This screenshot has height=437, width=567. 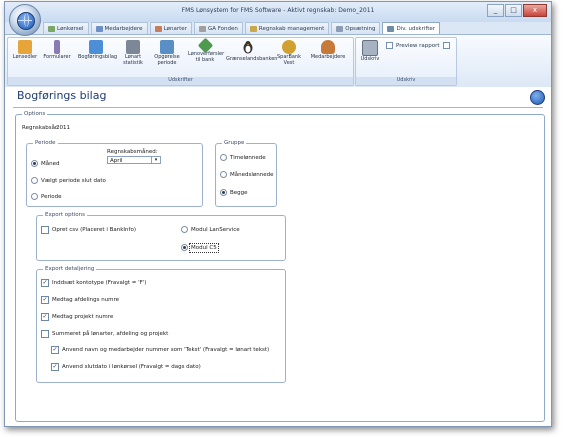 What do you see at coordinates (206, 57) in the screenshot?
I see `button-label: Lønoverførsler til bank` at bounding box center [206, 57].